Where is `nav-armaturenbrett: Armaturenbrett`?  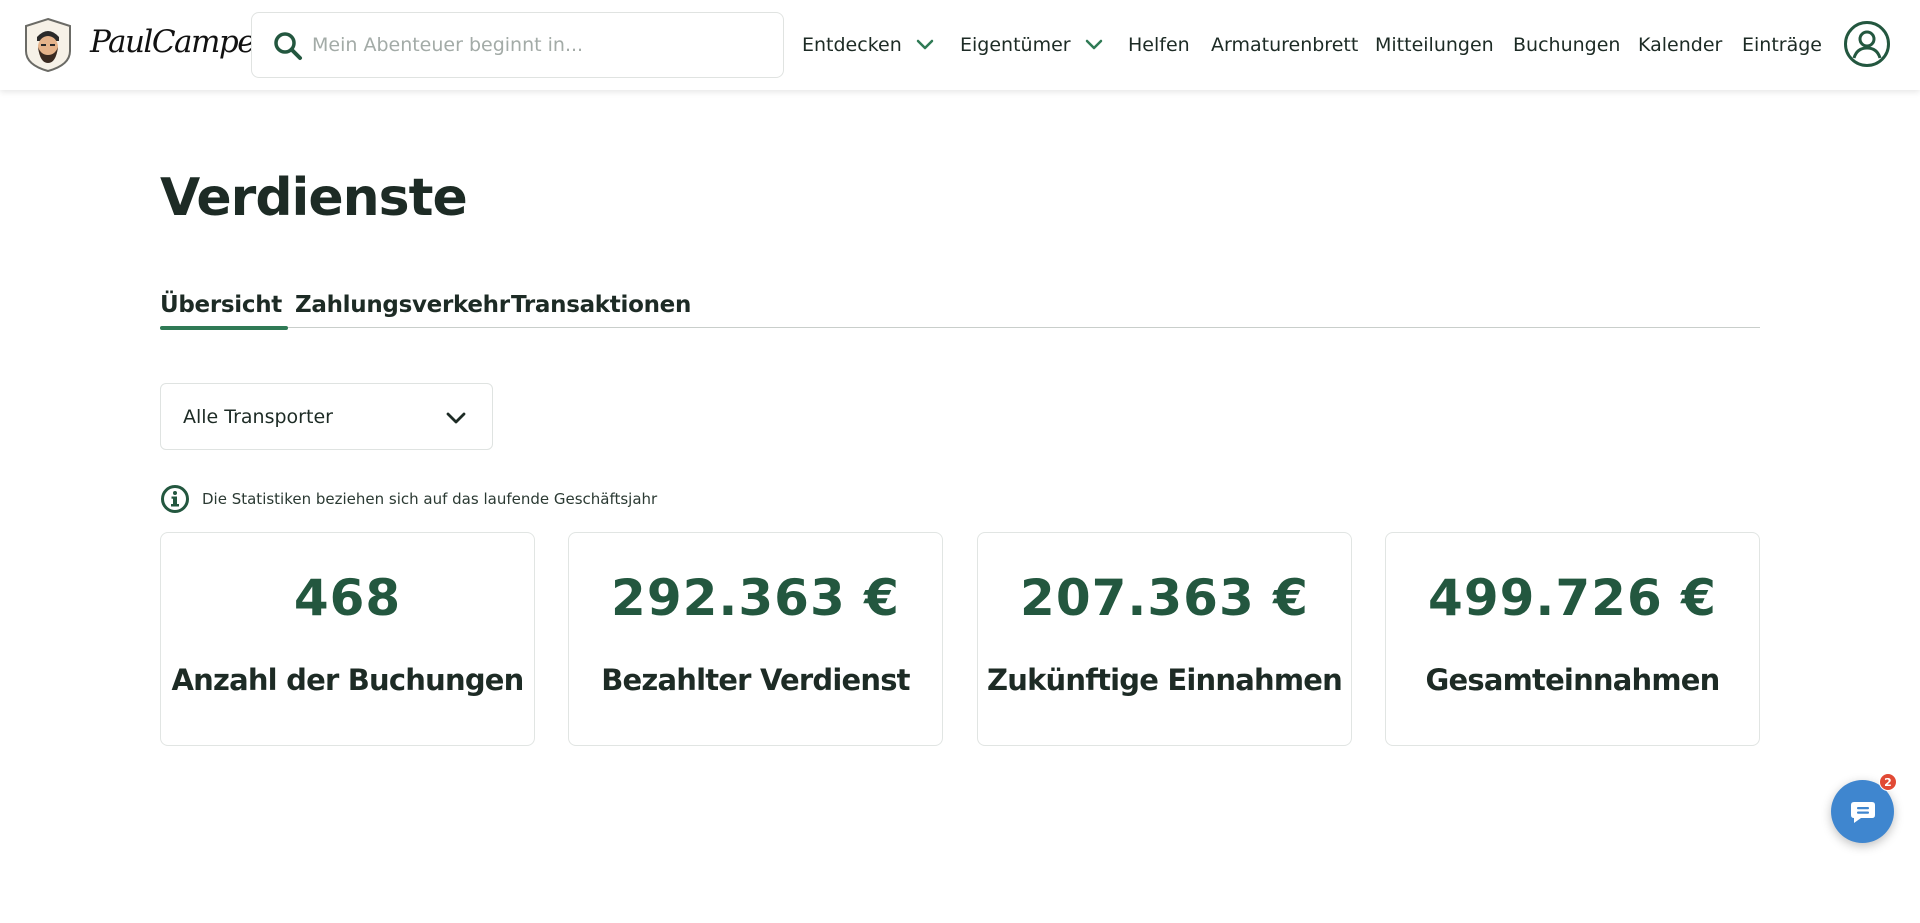
nav-armaturenbrett: Armaturenbrett is located at coordinates (1284, 45).